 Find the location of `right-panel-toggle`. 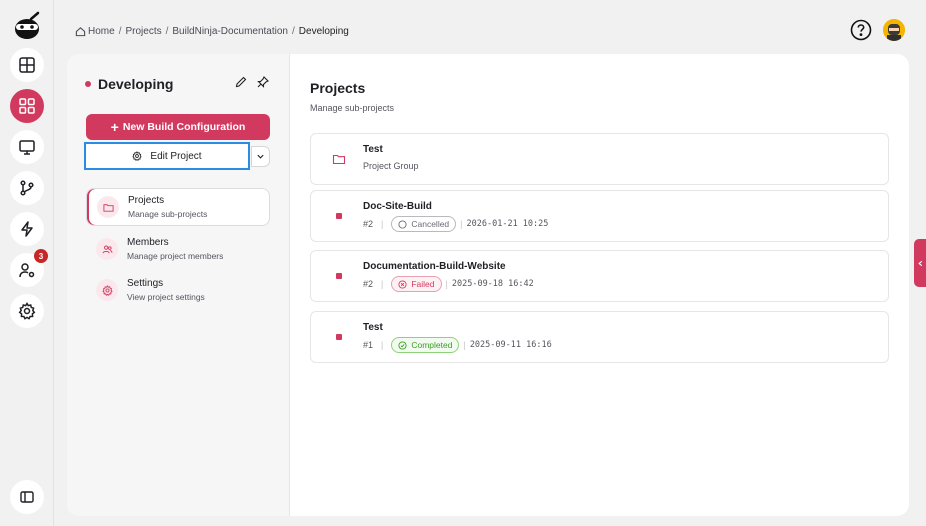

right-panel-toggle is located at coordinates (920, 263).